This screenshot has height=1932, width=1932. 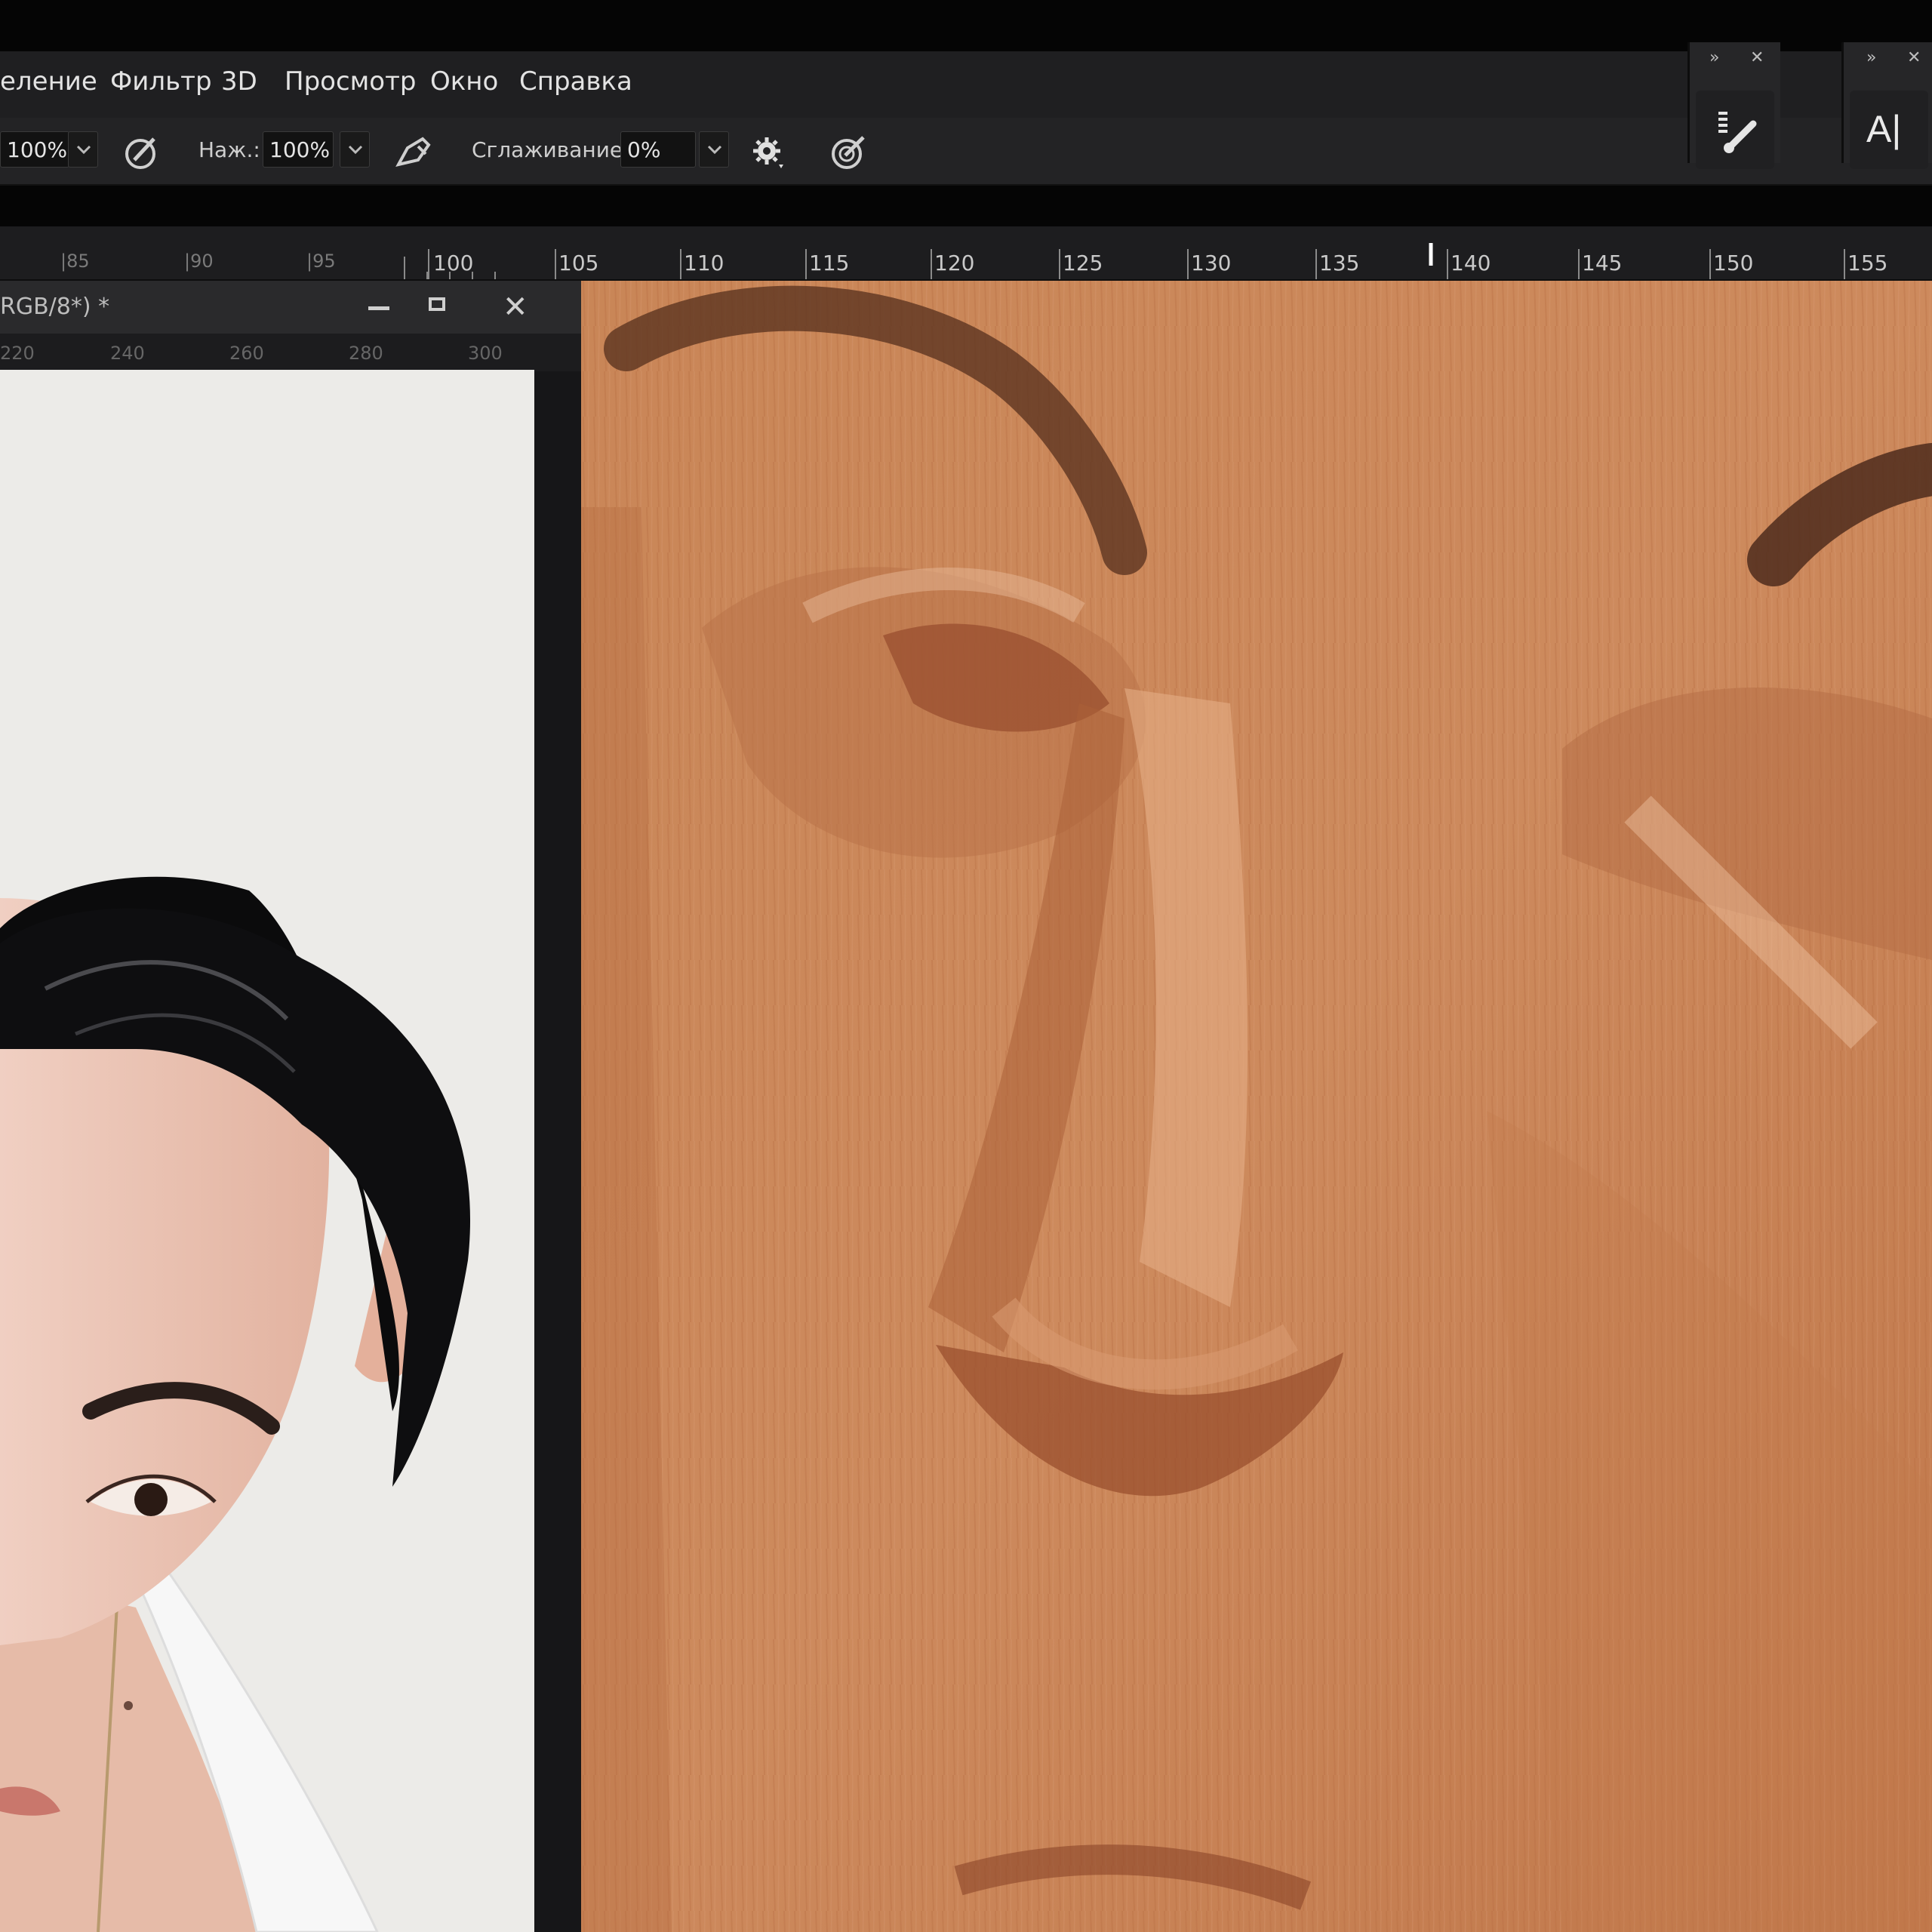 What do you see at coordinates (378, 308) in the screenshot?
I see `minimize-icon` at bounding box center [378, 308].